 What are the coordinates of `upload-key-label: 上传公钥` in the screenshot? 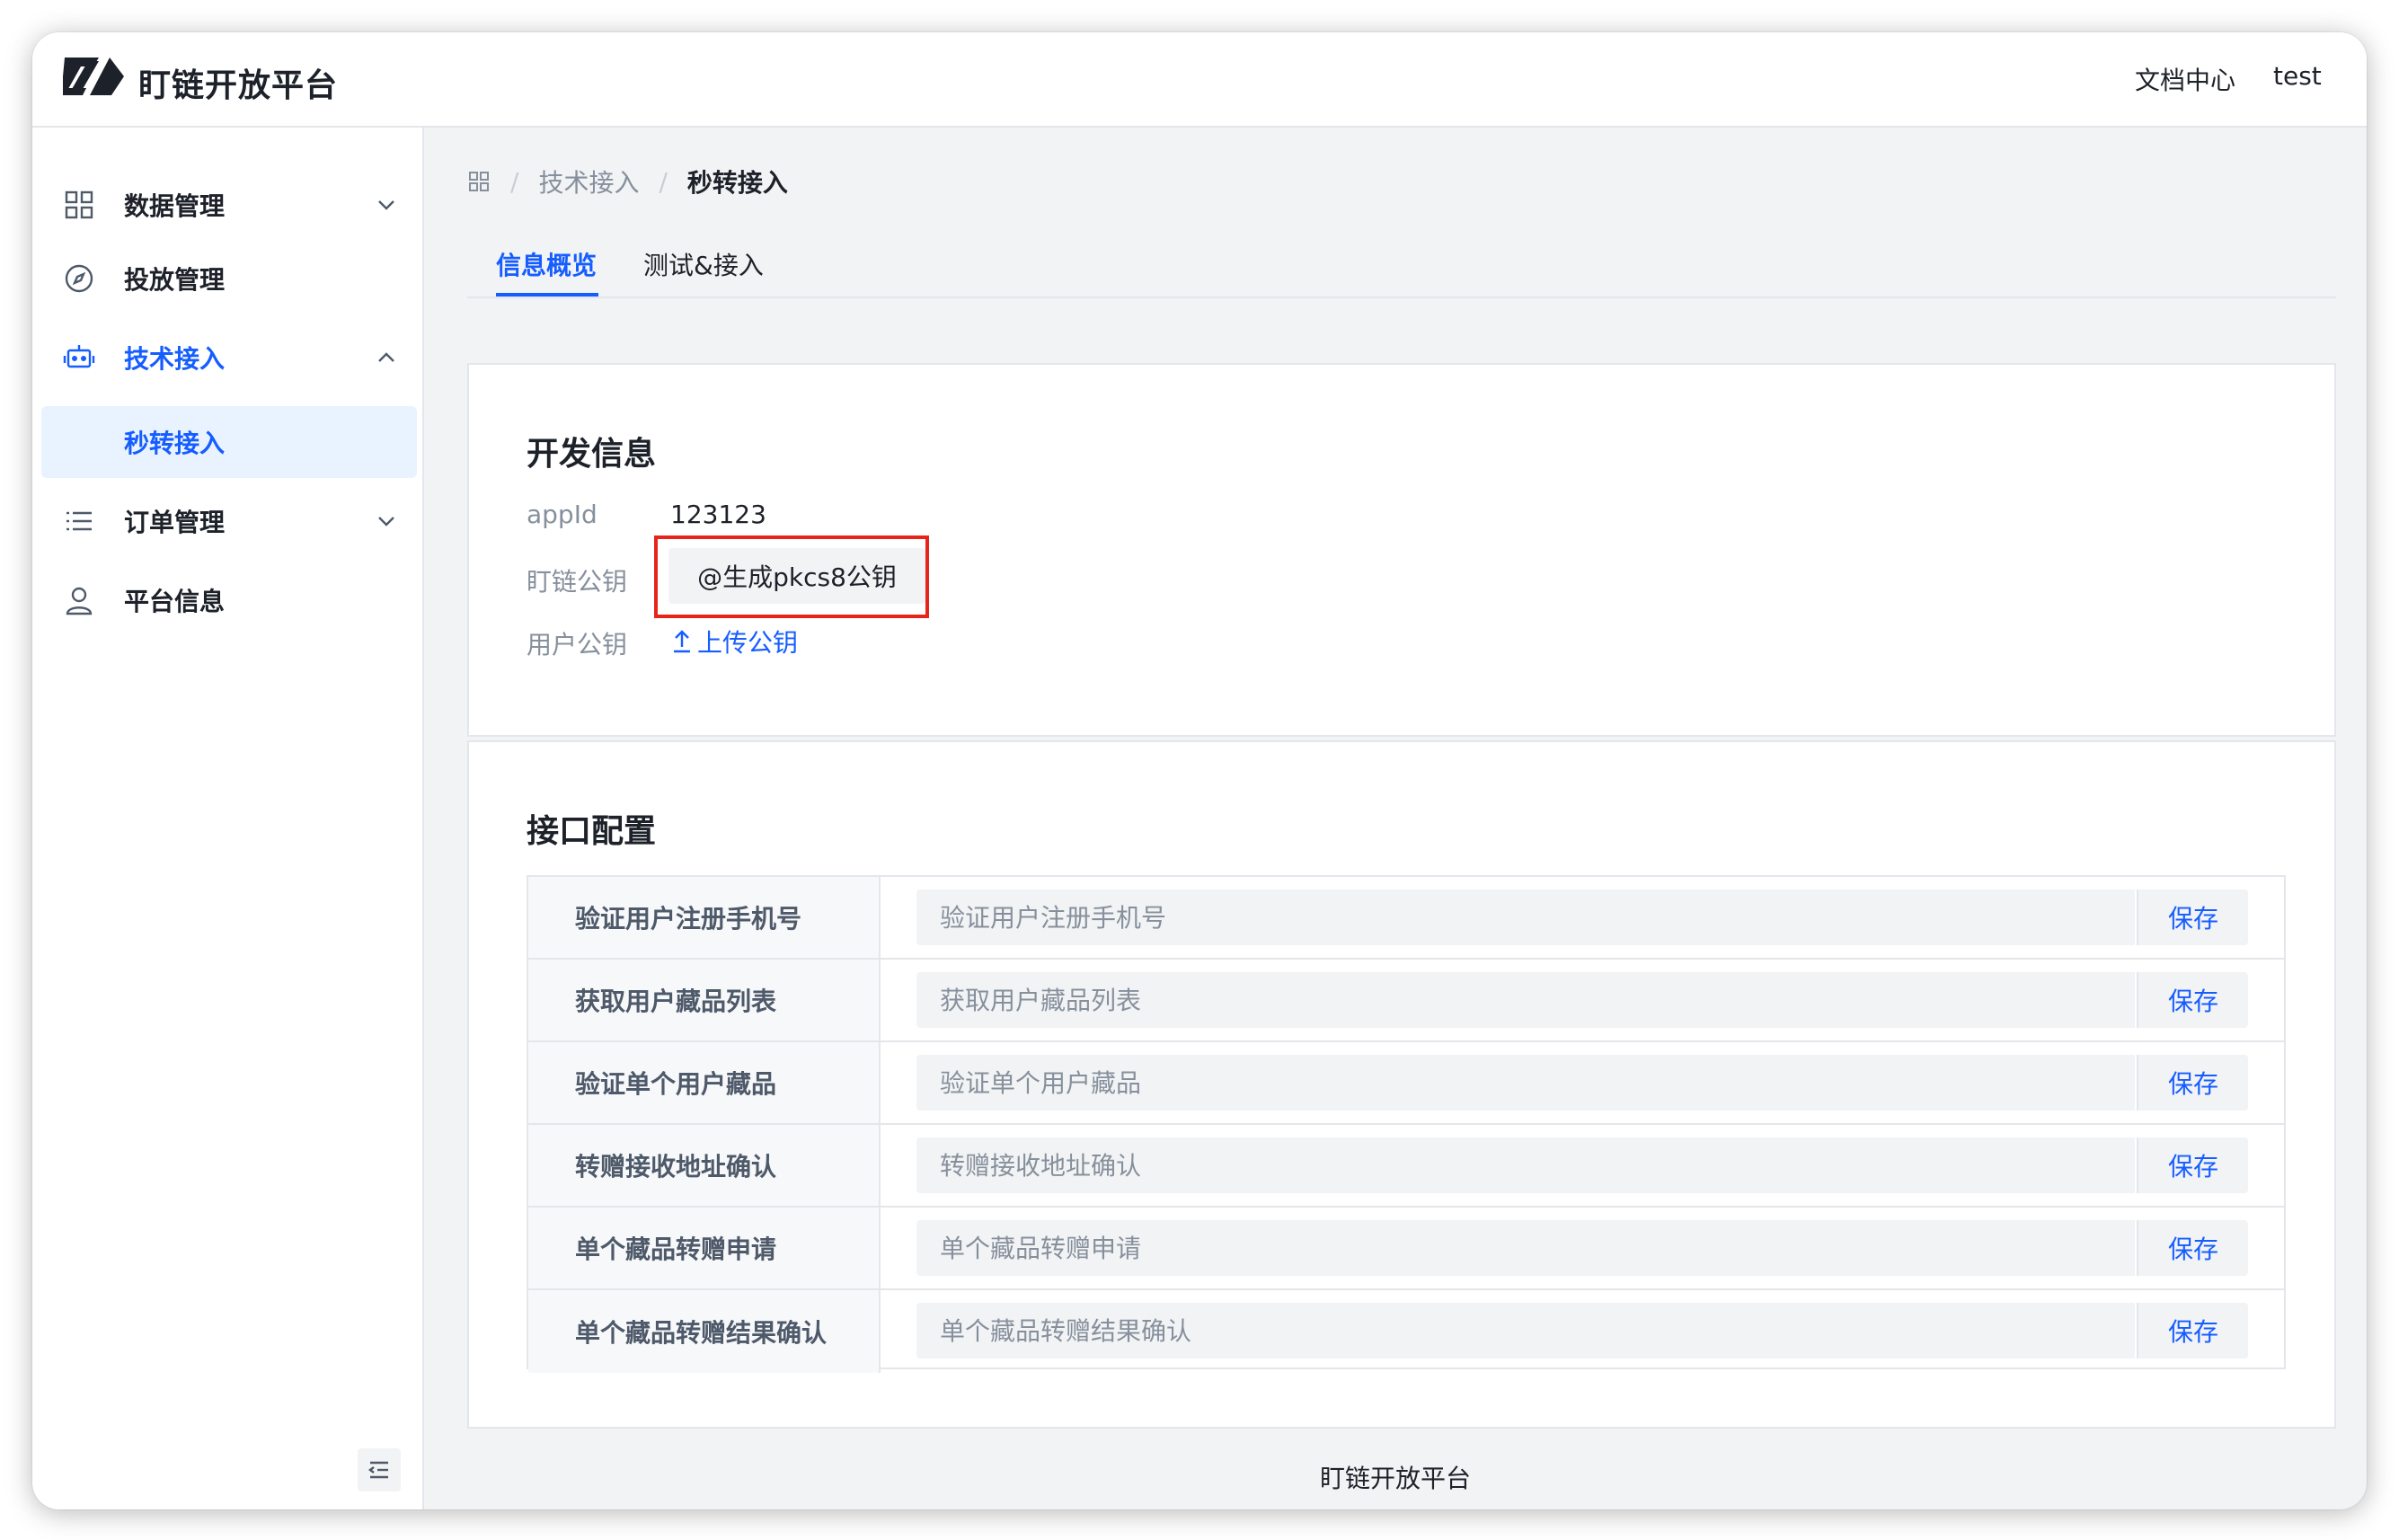 It's located at (748, 643).